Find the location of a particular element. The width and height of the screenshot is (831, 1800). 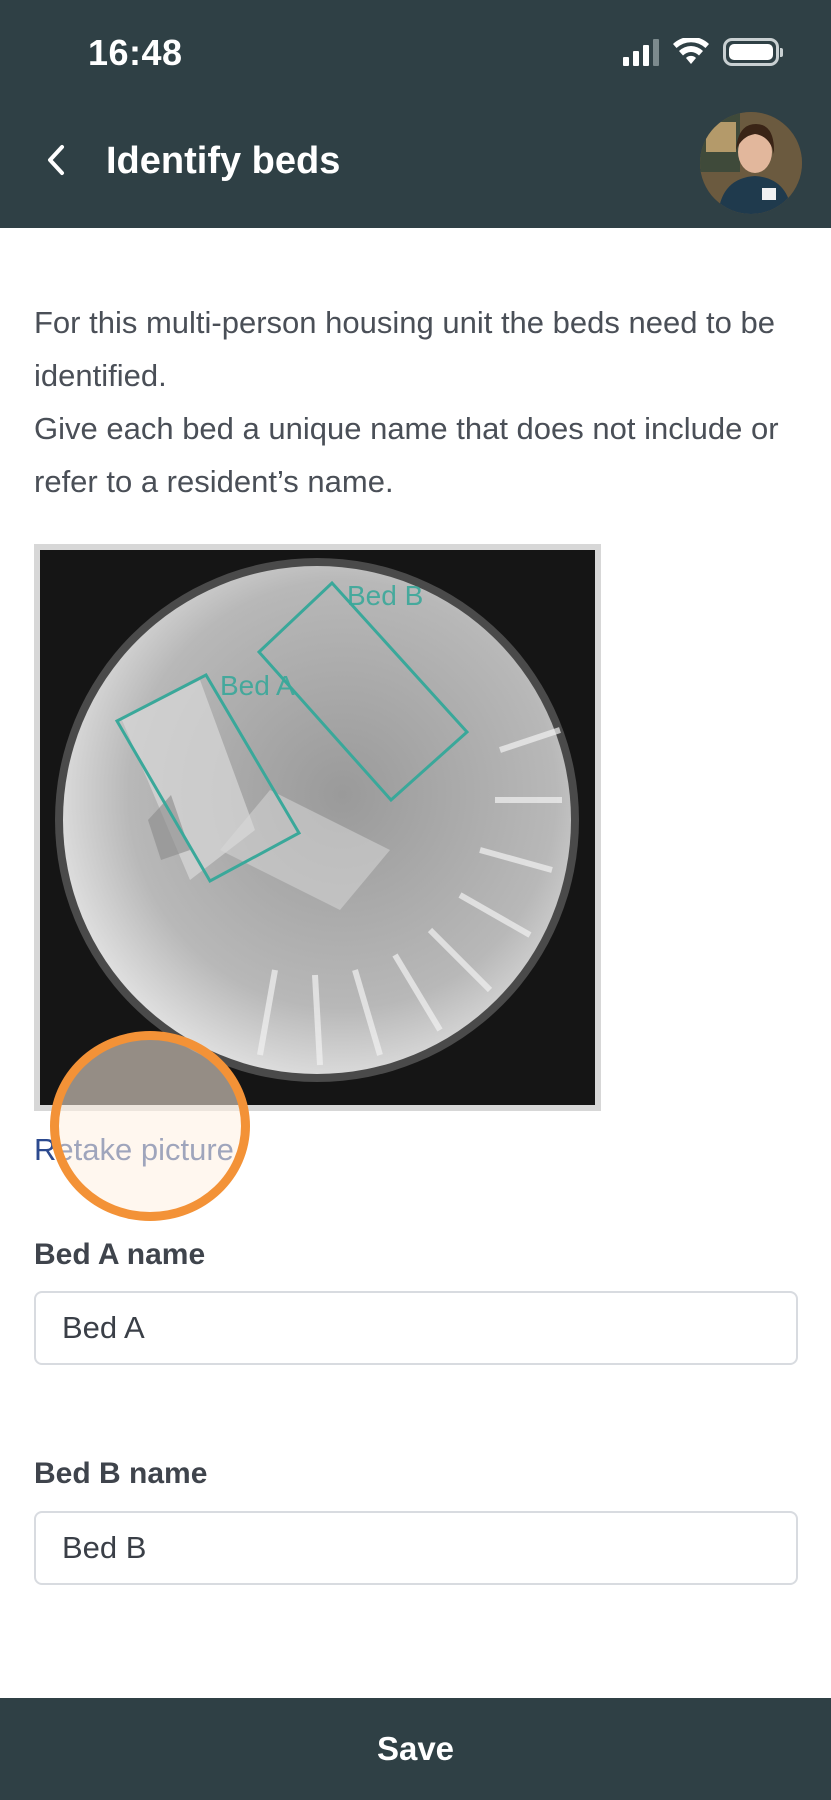

status-time: 16:48 is located at coordinates (135, 52).